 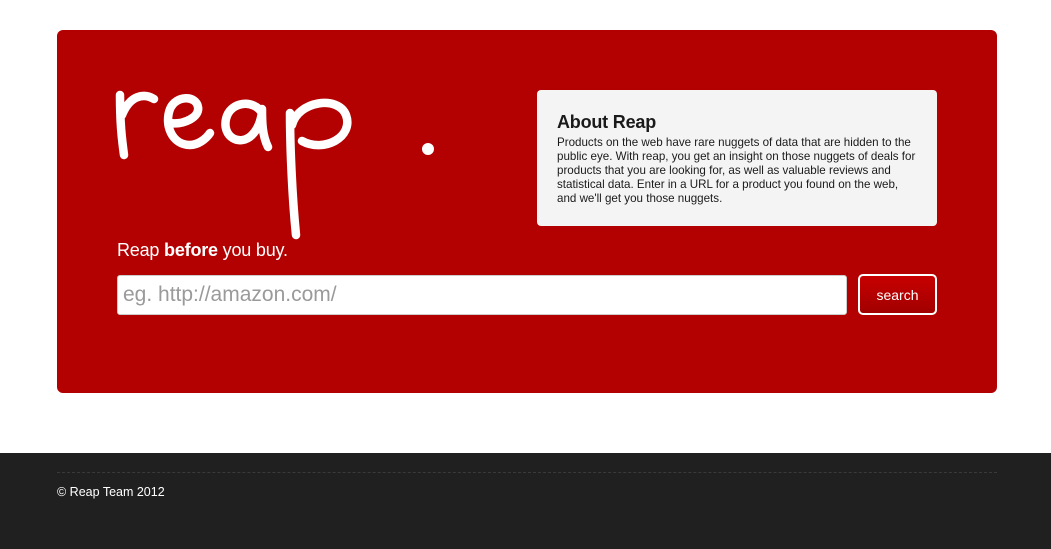 I want to click on tagline-bold: before, so click(x=191, y=250).